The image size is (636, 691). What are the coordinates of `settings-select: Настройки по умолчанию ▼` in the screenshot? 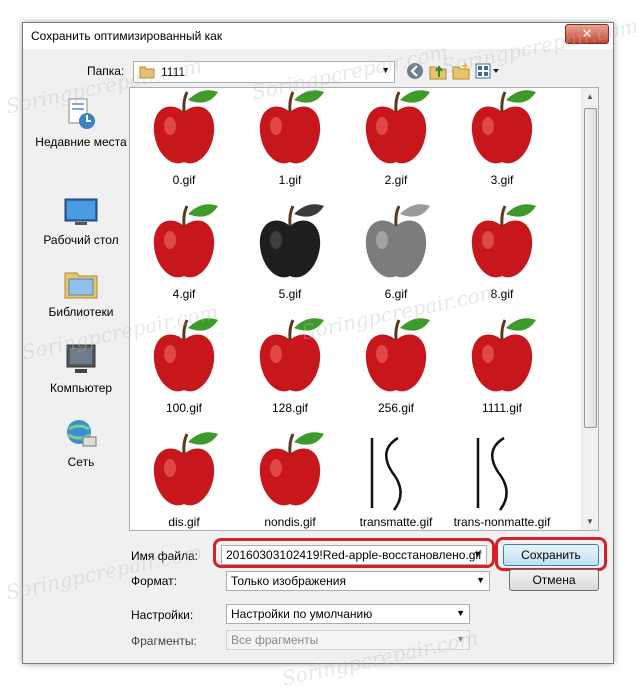 It's located at (348, 614).